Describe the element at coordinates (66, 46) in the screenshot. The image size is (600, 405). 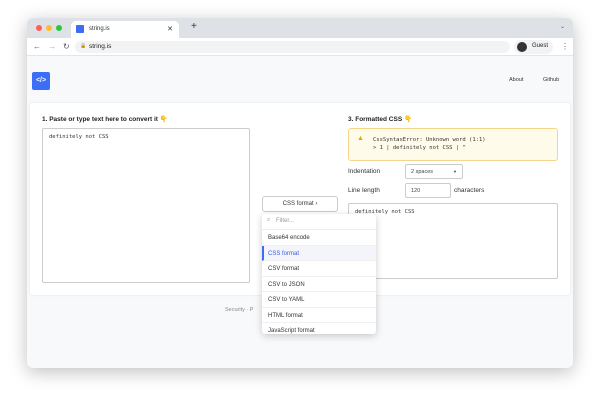
I see `reload-icon: ↻` at that location.